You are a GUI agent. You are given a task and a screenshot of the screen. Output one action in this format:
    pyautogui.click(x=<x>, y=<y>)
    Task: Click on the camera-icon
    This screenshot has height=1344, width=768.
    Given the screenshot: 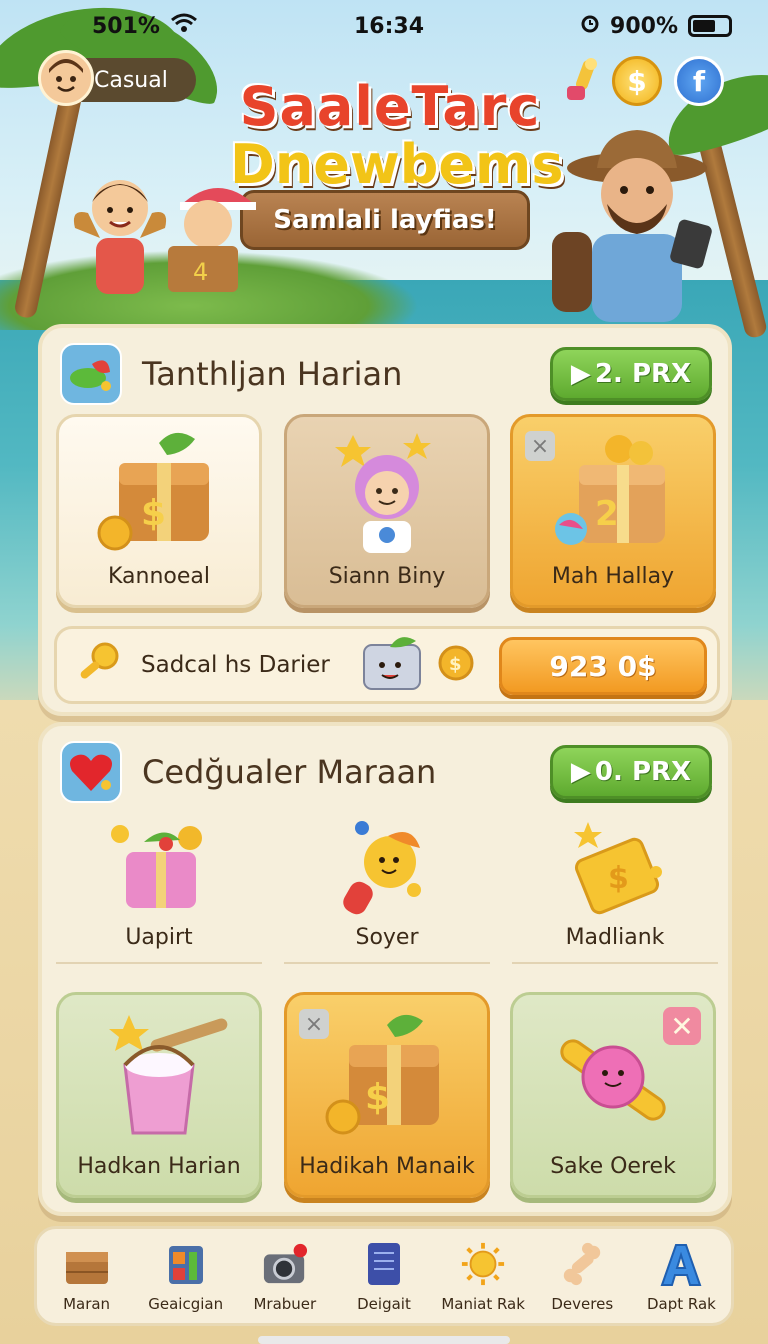 What is the action you would take?
    pyautogui.click(x=285, y=1264)
    